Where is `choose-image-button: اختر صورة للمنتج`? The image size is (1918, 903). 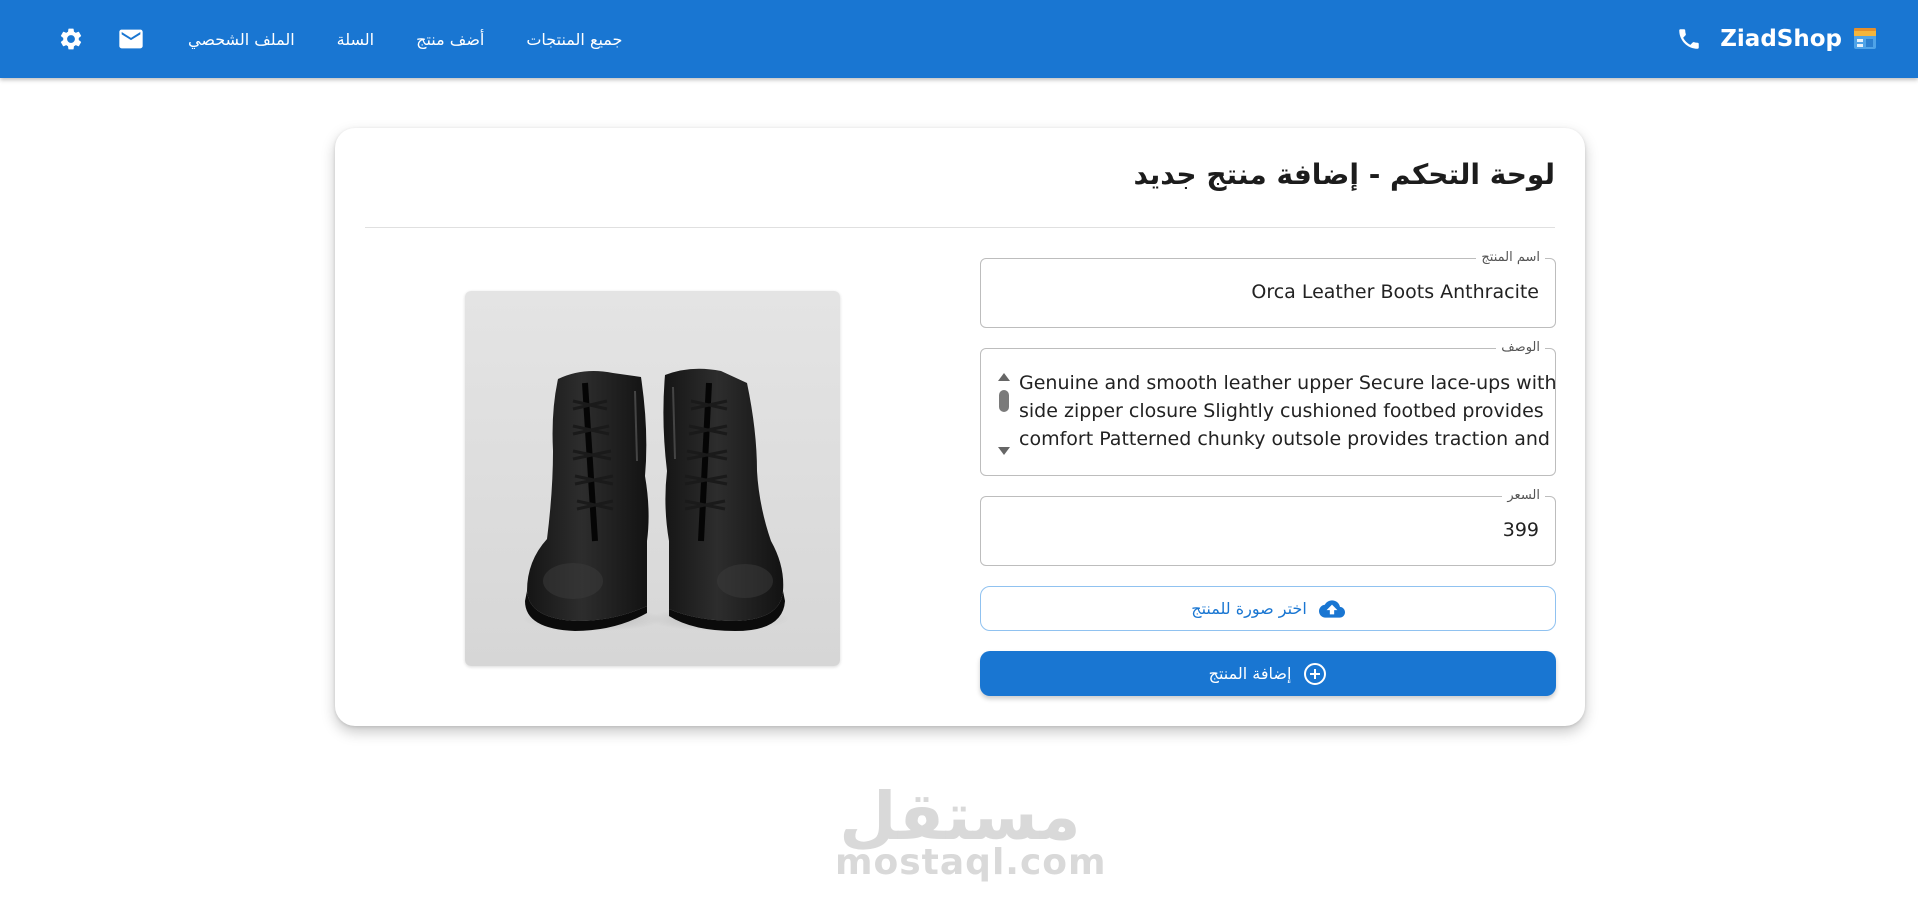
choose-image-button: اختر صورة للمنتج is located at coordinates (1268, 608).